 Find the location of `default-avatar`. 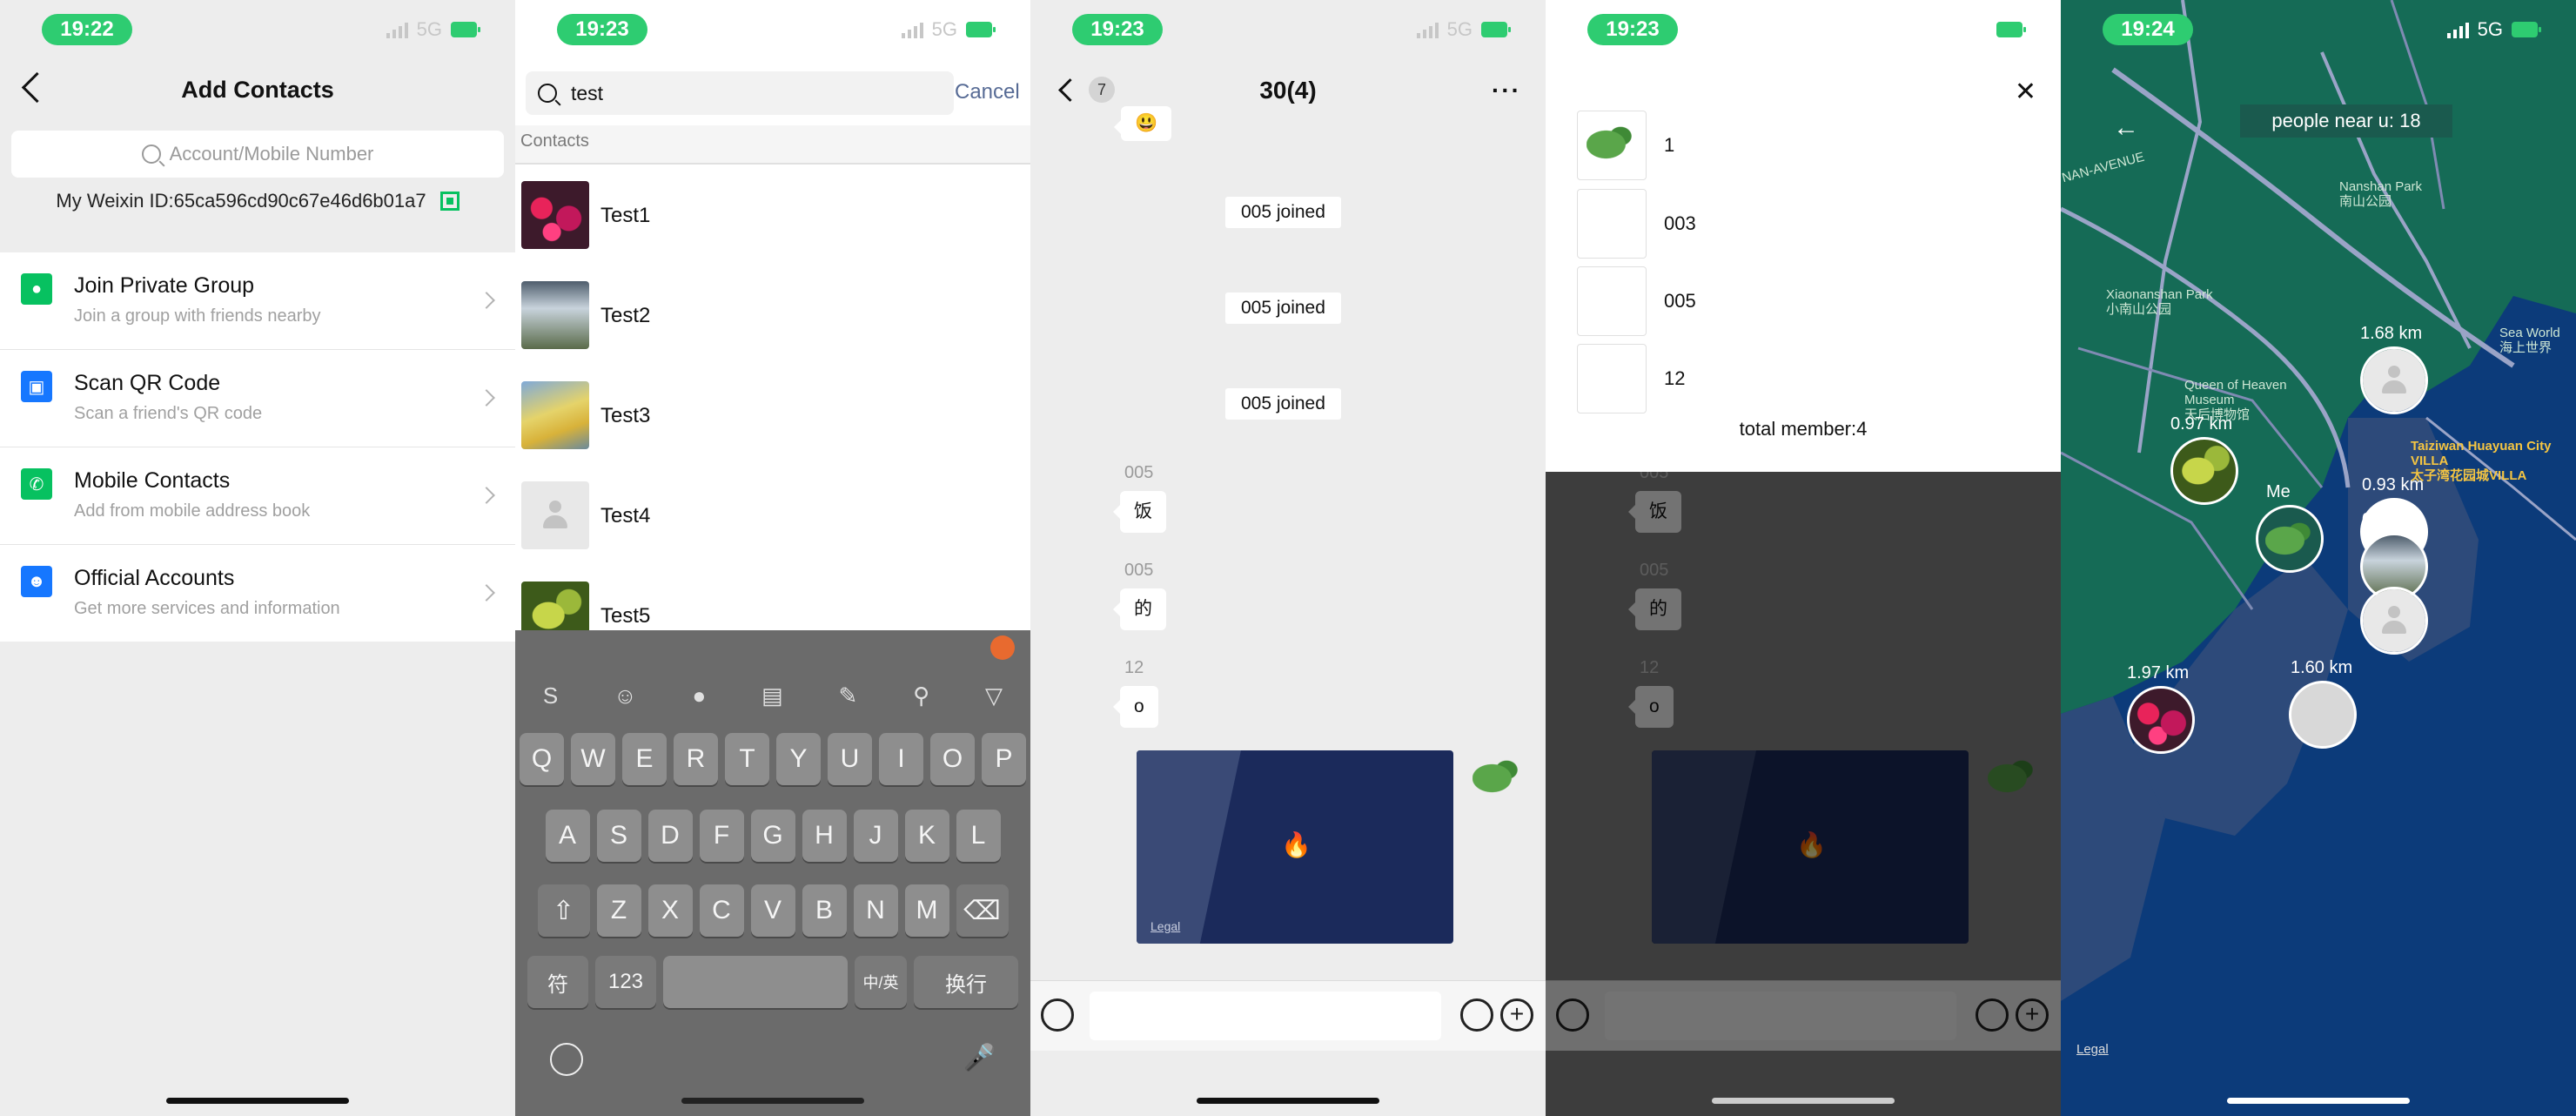

default-avatar is located at coordinates (2394, 620).